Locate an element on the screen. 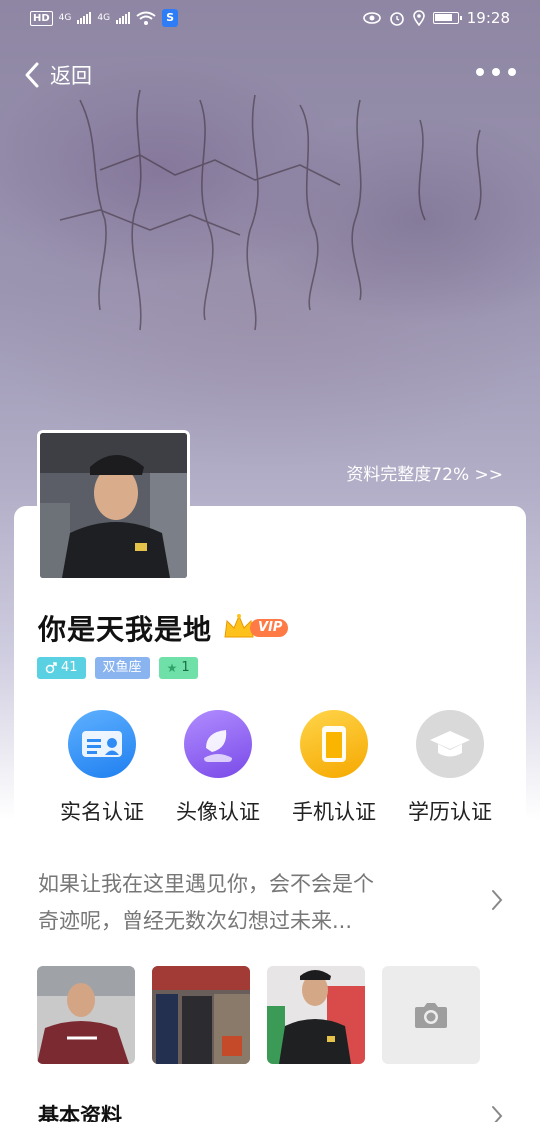 This screenshot has height=1122, width=540. chevron-left-icon is located at coordinates (32, 75).